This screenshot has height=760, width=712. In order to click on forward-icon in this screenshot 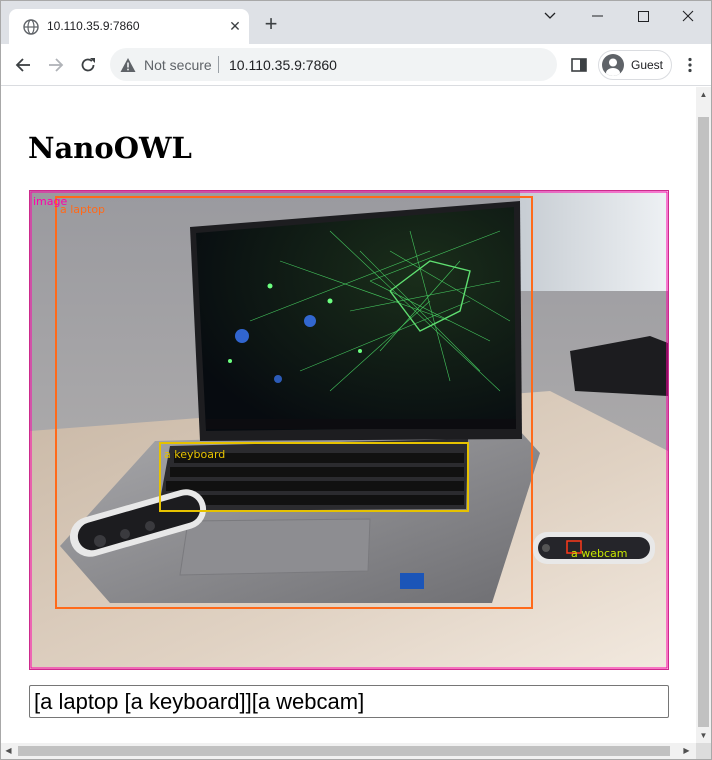, I will do `click(56, 65)`.